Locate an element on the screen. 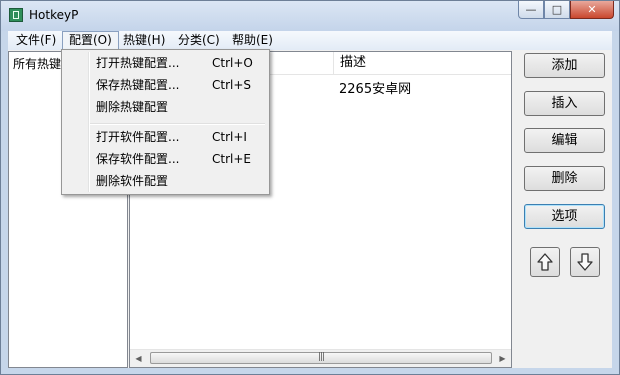 The width and height of the screenshot is (620, 375). insert-button: 插入 is located at coordinates (564, 103).